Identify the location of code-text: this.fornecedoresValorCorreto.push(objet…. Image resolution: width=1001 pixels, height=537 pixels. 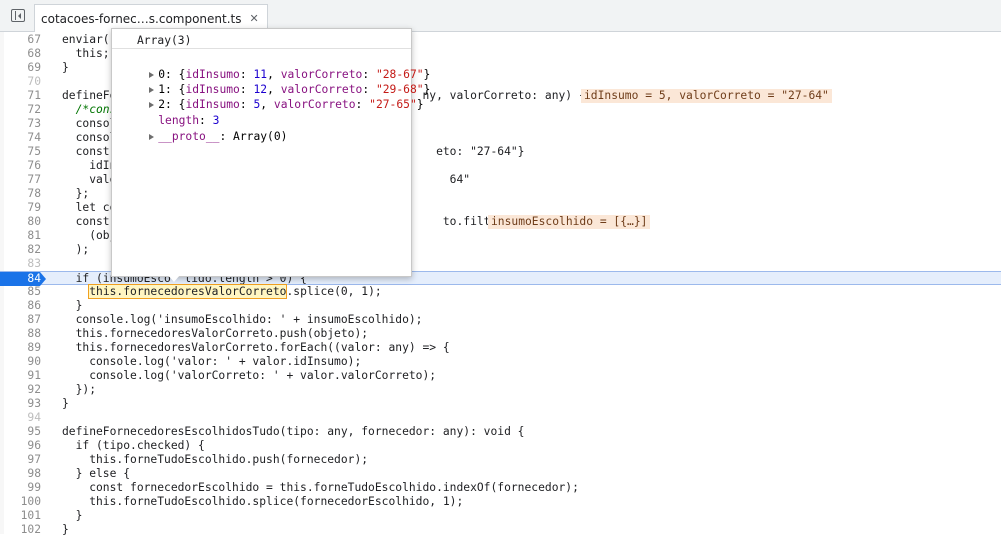
(215, 333).